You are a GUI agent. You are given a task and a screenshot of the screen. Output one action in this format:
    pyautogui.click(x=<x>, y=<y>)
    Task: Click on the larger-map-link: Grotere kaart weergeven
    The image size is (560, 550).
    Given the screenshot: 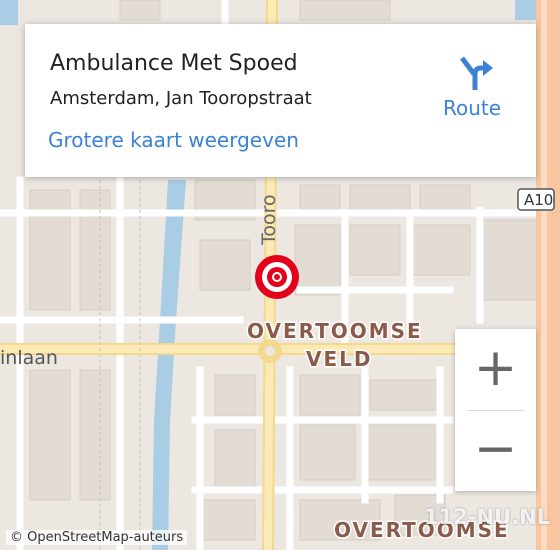 What is the action you would take?
    pyautogui.click(x=173, y=140)
    